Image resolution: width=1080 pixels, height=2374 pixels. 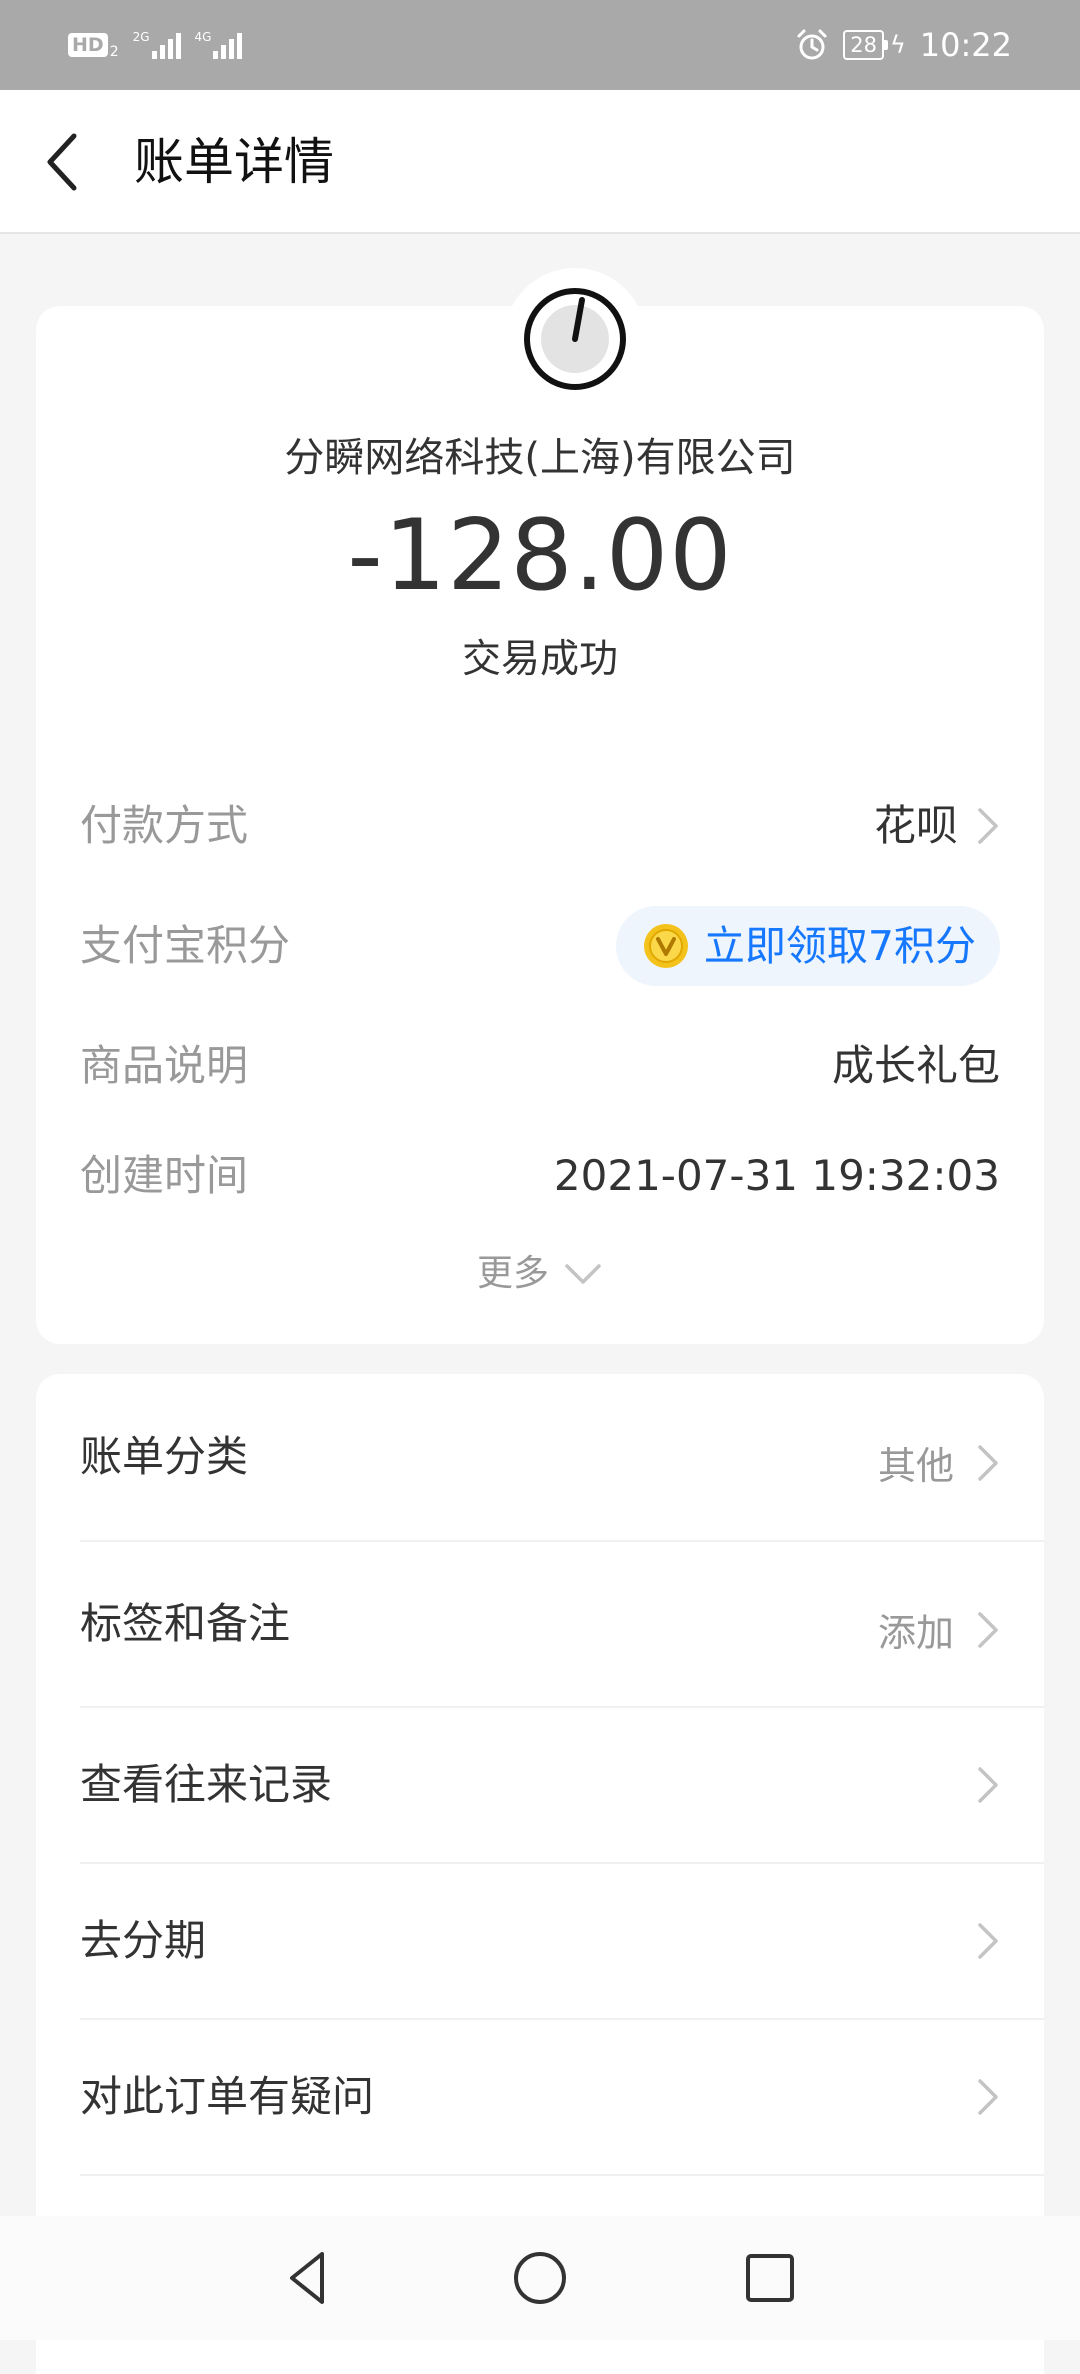 I want to click on product-description-label: 商品说明, so click(x=164, y=1065).